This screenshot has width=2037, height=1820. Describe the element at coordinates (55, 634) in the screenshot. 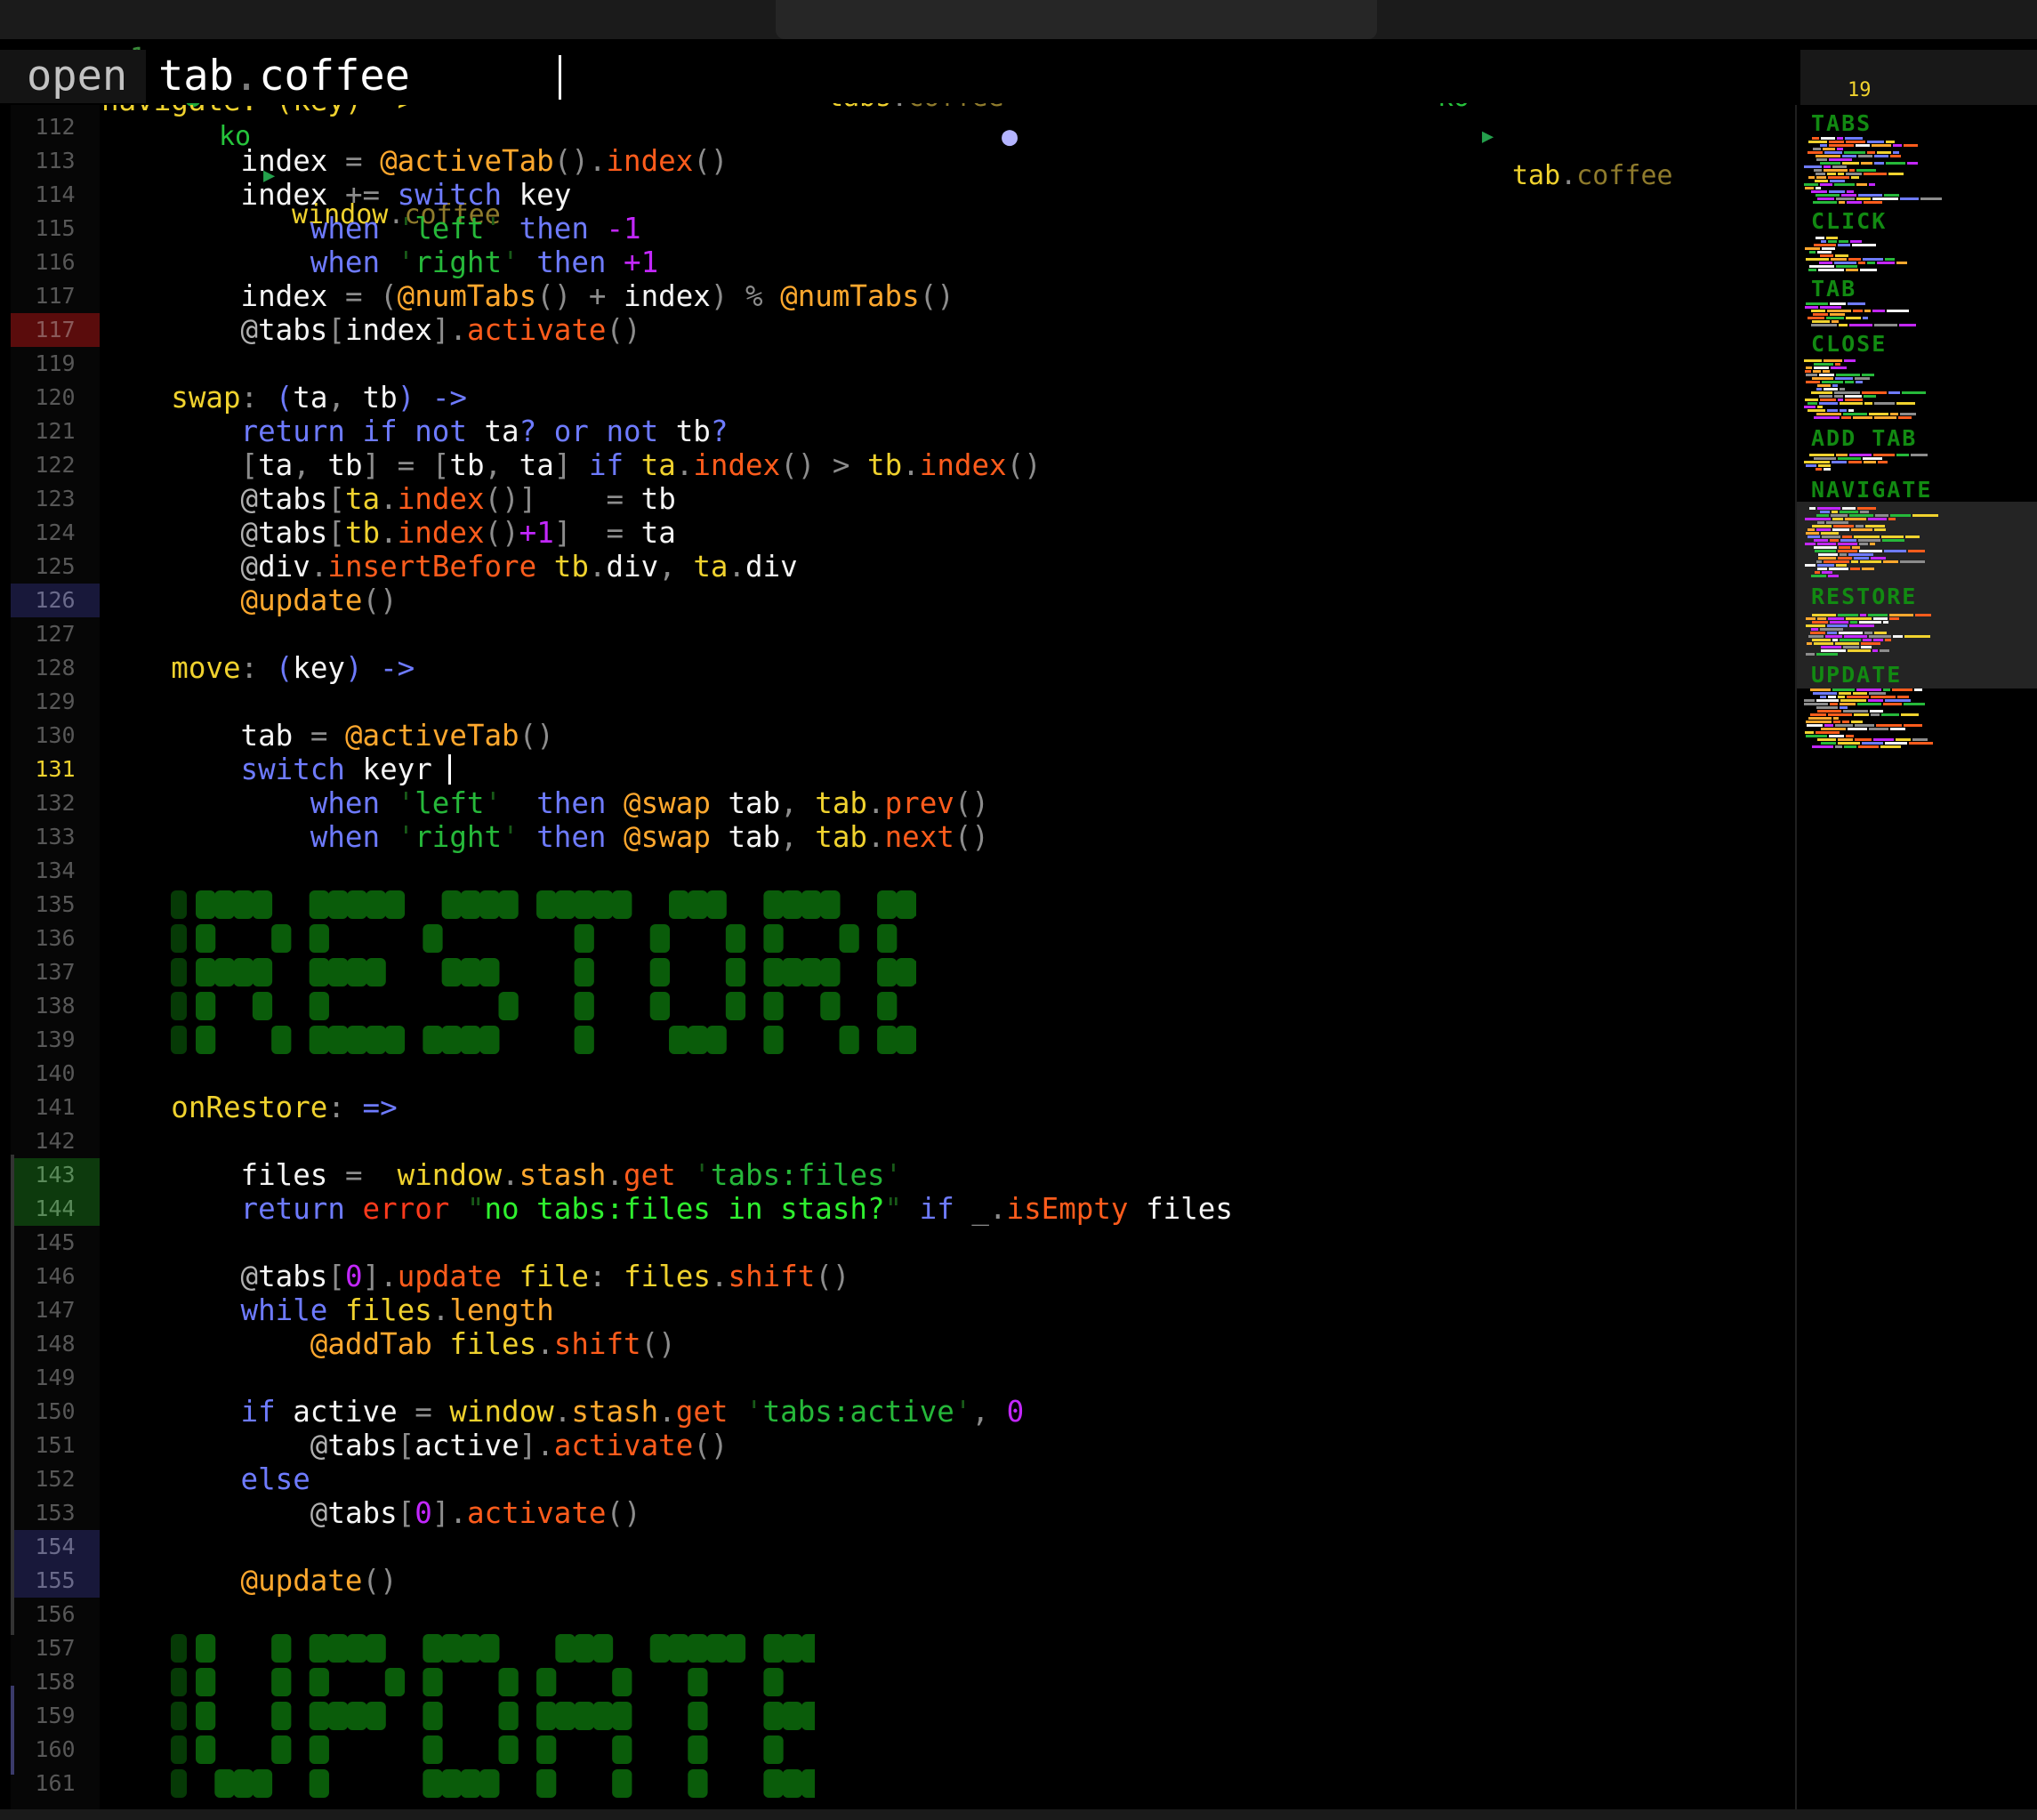

I see `line-number: 127` at that location.